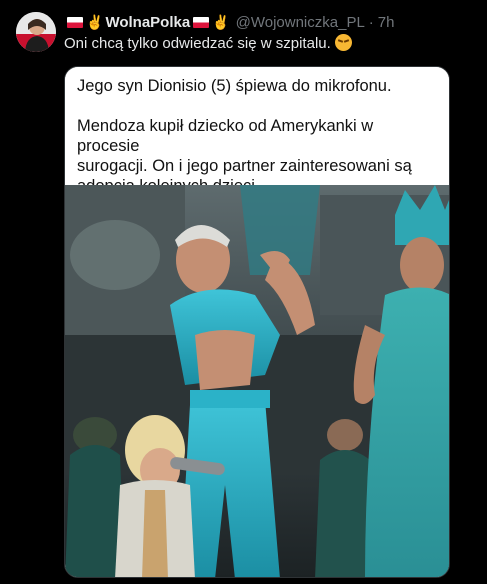  I want to click on tweet-text-content: Oni chcą tylko odwiedzać się w szpitalu., so click(197, 43).